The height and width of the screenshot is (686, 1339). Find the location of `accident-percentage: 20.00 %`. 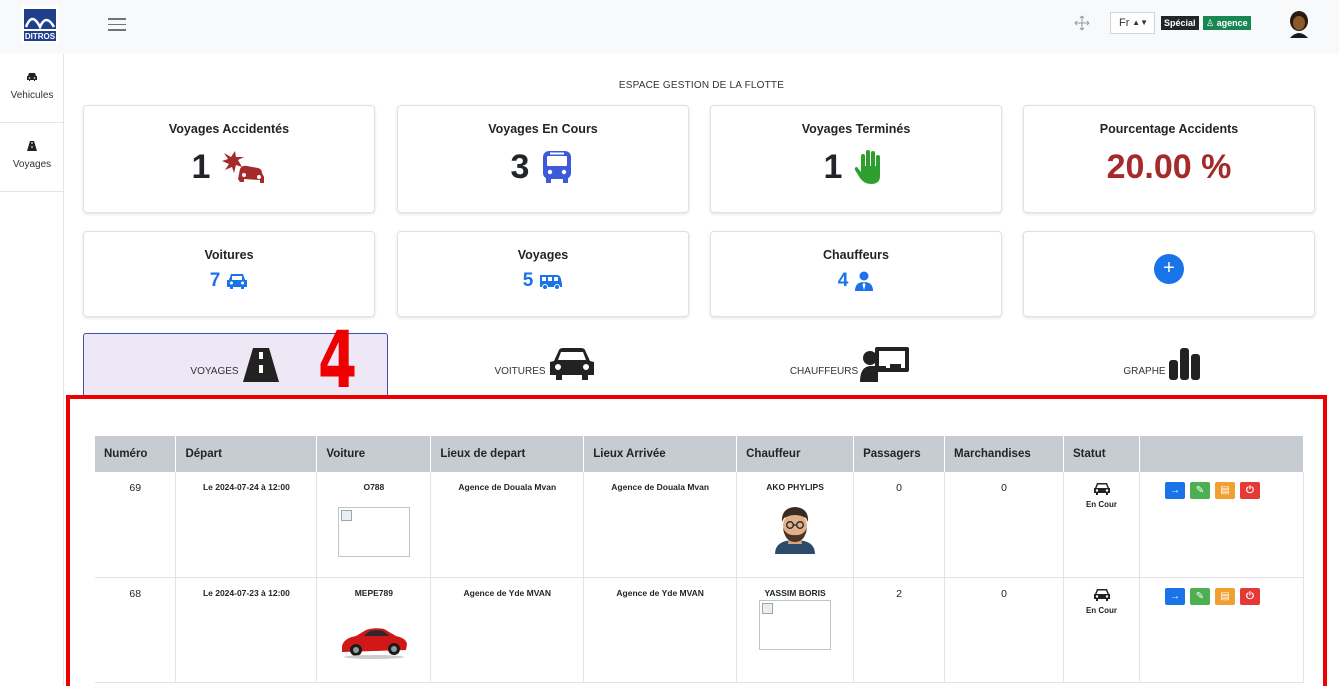

accident-percentage: 20.00 % is located at coordinates (1169, 167).